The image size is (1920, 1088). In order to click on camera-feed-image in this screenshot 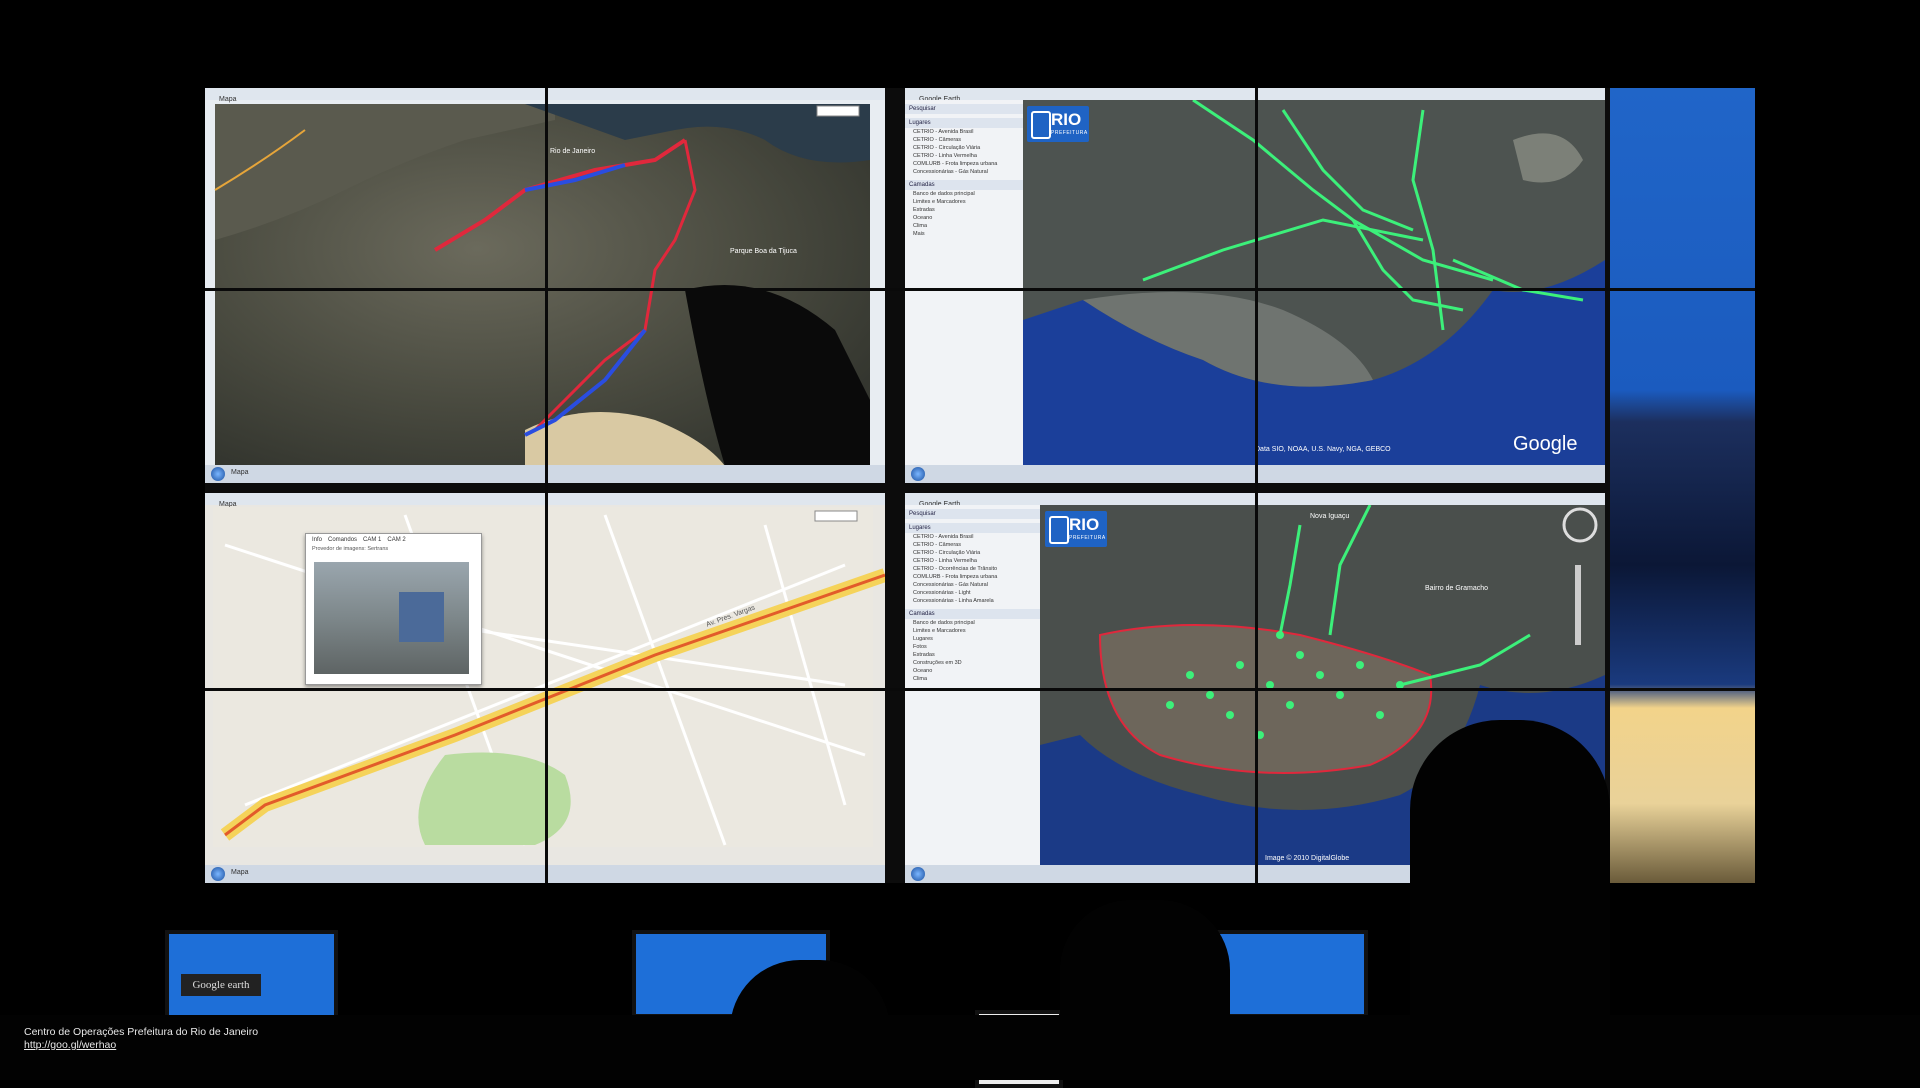, I will do `click(391, 618)`.